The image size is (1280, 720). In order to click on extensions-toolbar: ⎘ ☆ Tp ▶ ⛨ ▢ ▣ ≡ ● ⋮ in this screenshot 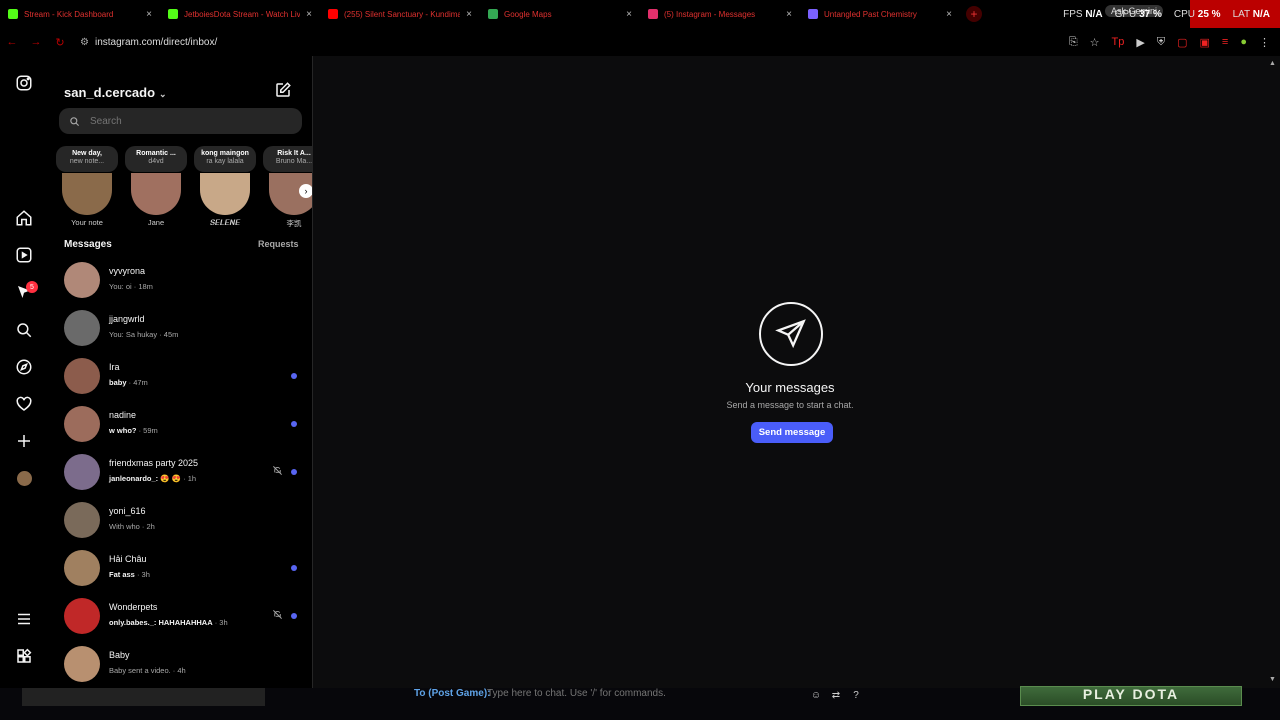, I will do `click(1169, 42)`.